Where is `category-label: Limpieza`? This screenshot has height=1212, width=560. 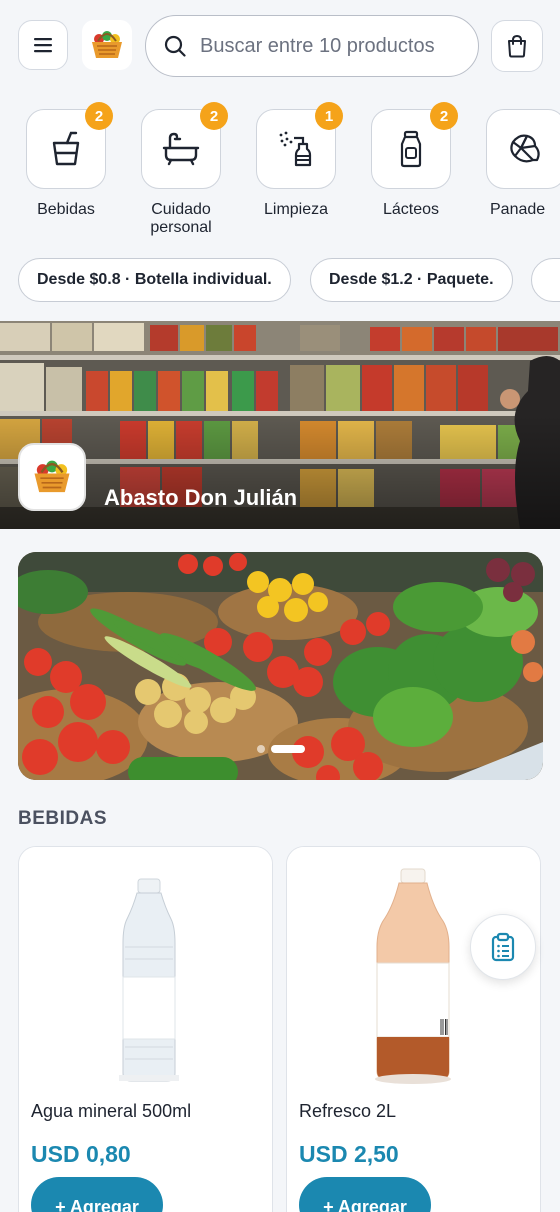 category-label: Limpieza is located at coordinates (296, 209).